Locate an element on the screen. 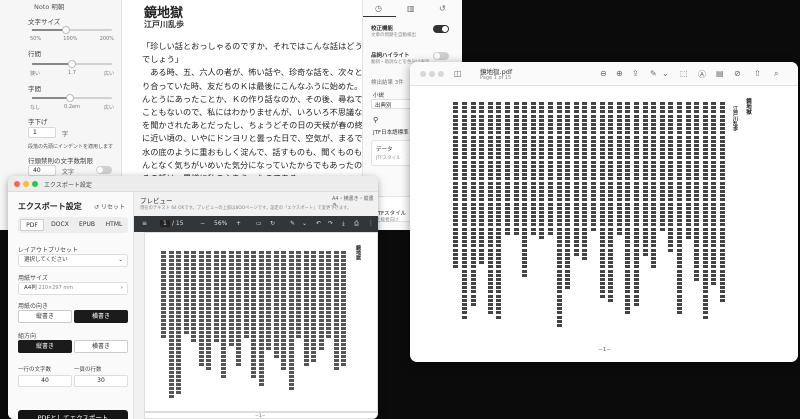  indent-input: 1 is located at coordinates (42, 132).